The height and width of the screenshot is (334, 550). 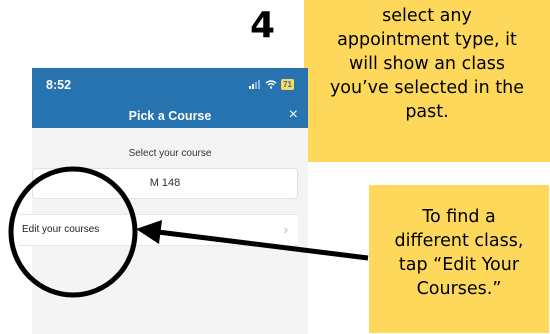 I want to click on status-icons: 71, so click(x=271, y=84).